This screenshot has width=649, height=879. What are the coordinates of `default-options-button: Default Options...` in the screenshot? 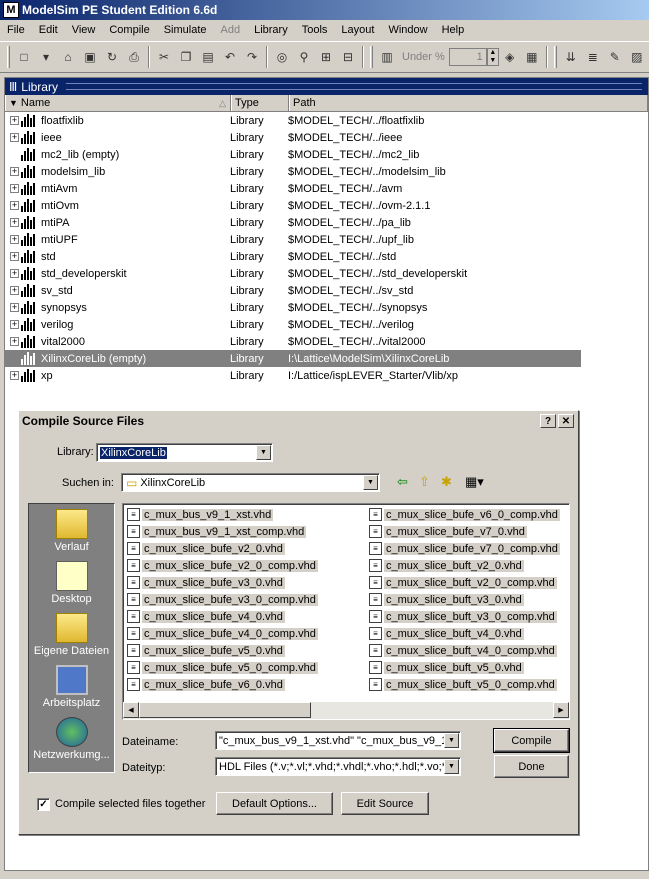 It's located at (274, 803).